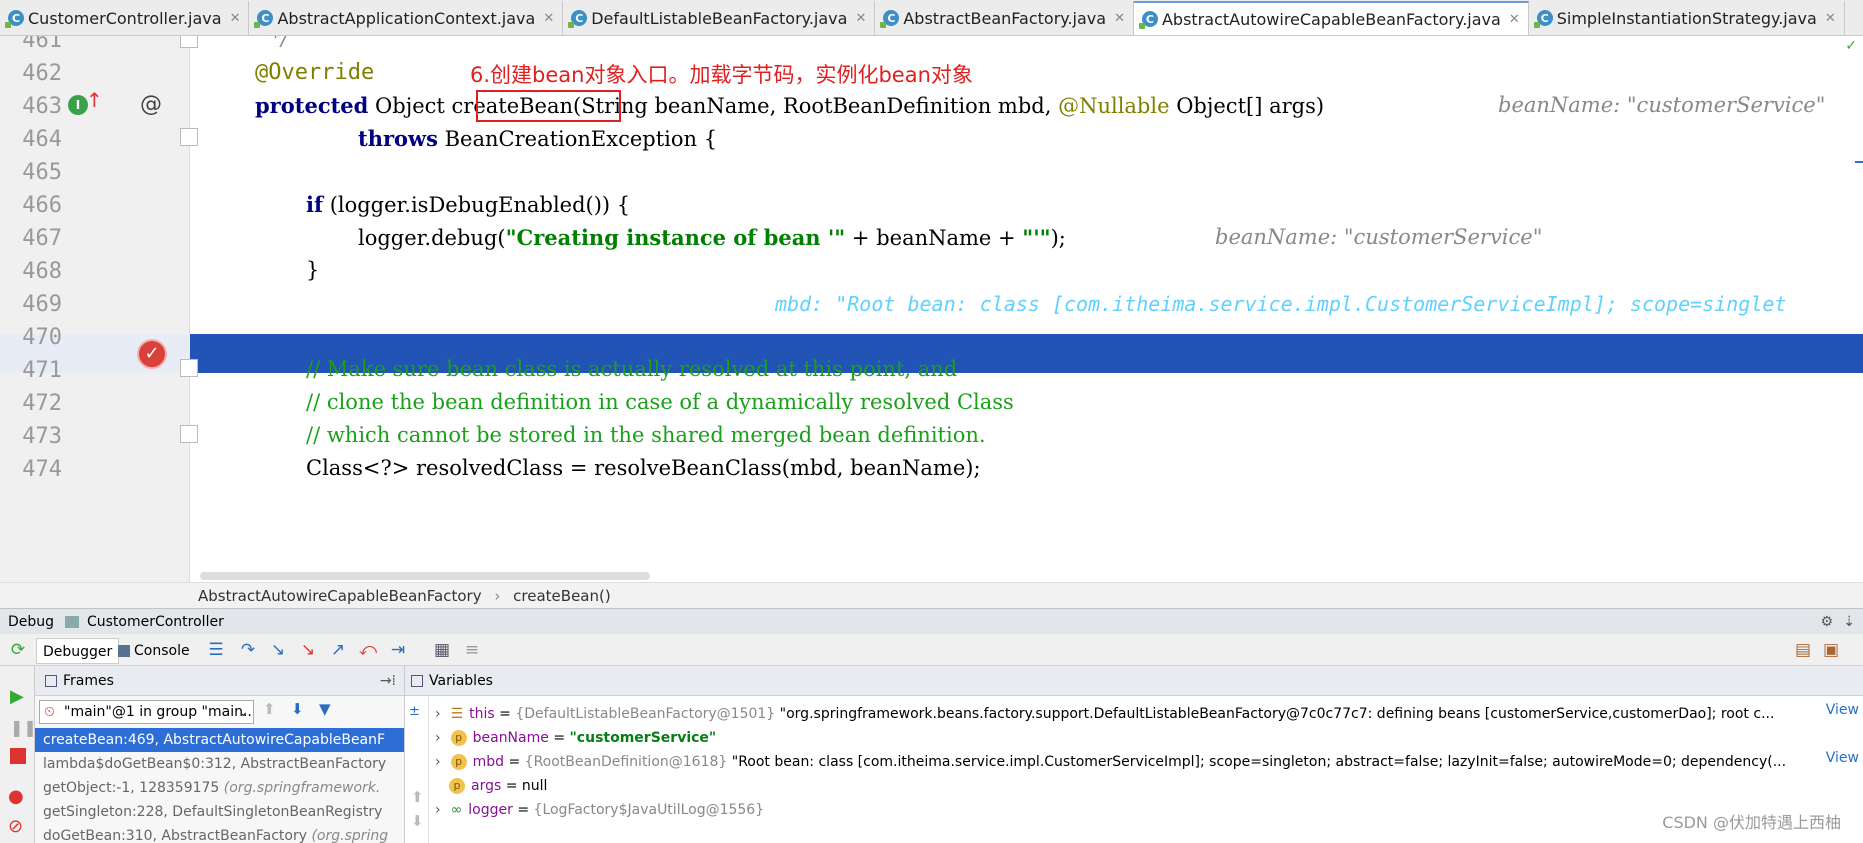 The height and width of the screenshot is (843, 1863). What do you see at coordinates (278, 650) in the screenshot?
I see `step-into-icon: ↘` at bounding box center [278, 650].